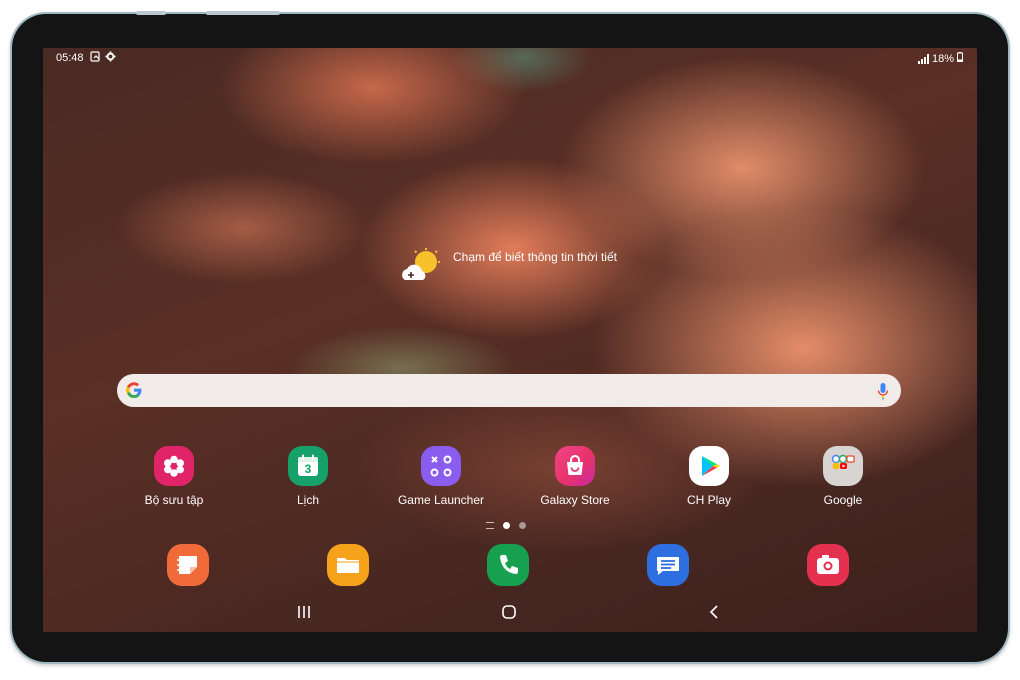 This screenshot has width=1020, height=680. What do you see at coordinates (174, 466) in the screenshot?
I see `gallery-flower-icon` at bounding box center [174, 466].